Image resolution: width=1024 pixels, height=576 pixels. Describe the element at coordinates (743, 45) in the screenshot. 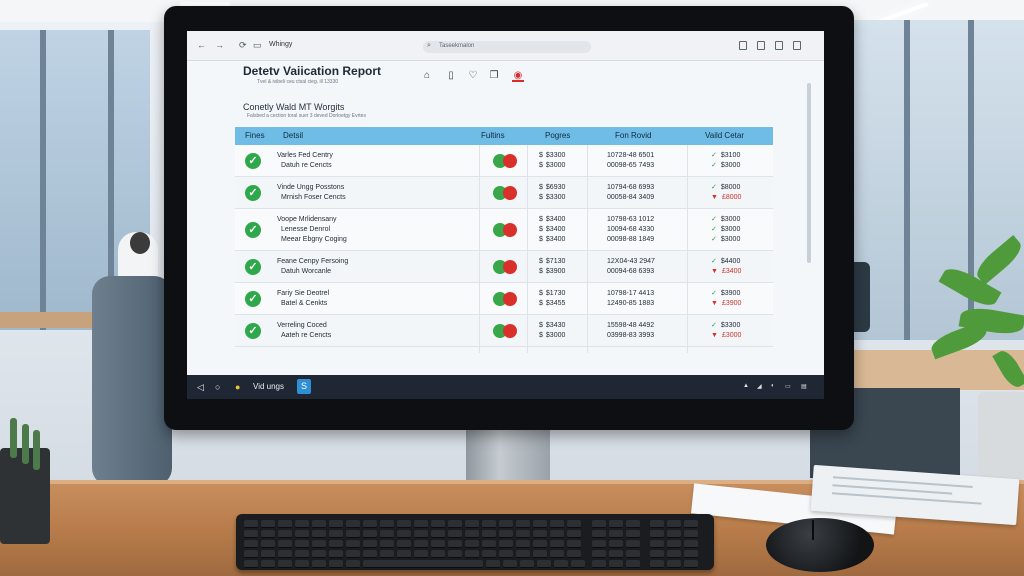

I see `bookmark-icon` at that location.